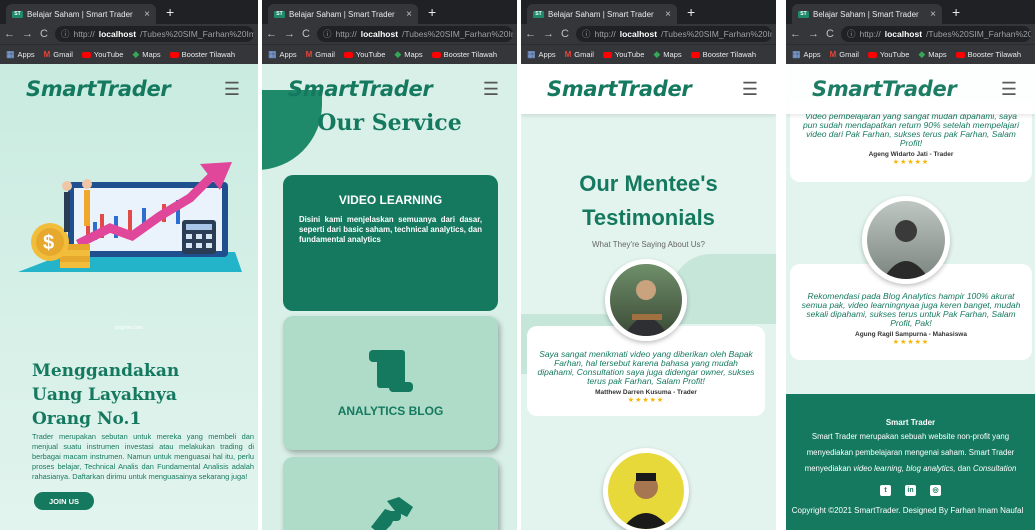 Image resolution: width=1035 pixels, height=530 pixels. I want to click on hero-headline: Menggandakan Uang Layaknya Orang No.1, so click(106, 395).